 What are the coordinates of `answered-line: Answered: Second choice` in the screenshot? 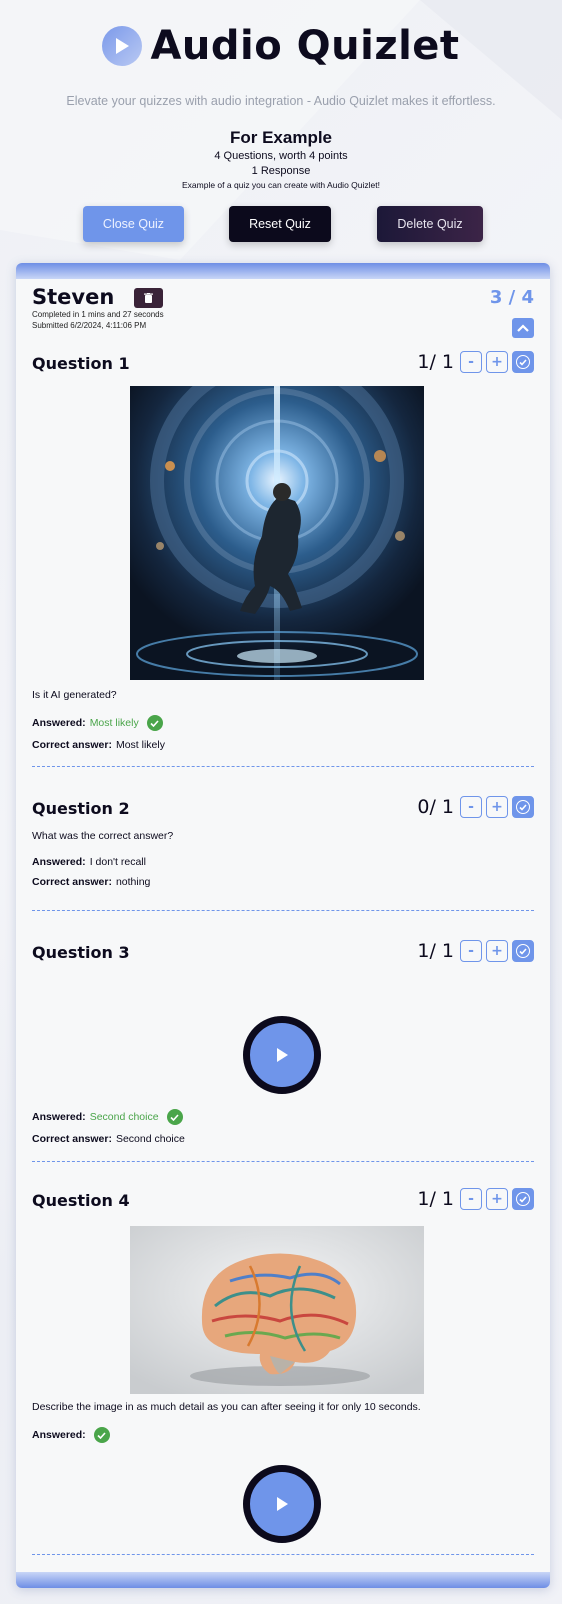 It's located at (283, 1117).